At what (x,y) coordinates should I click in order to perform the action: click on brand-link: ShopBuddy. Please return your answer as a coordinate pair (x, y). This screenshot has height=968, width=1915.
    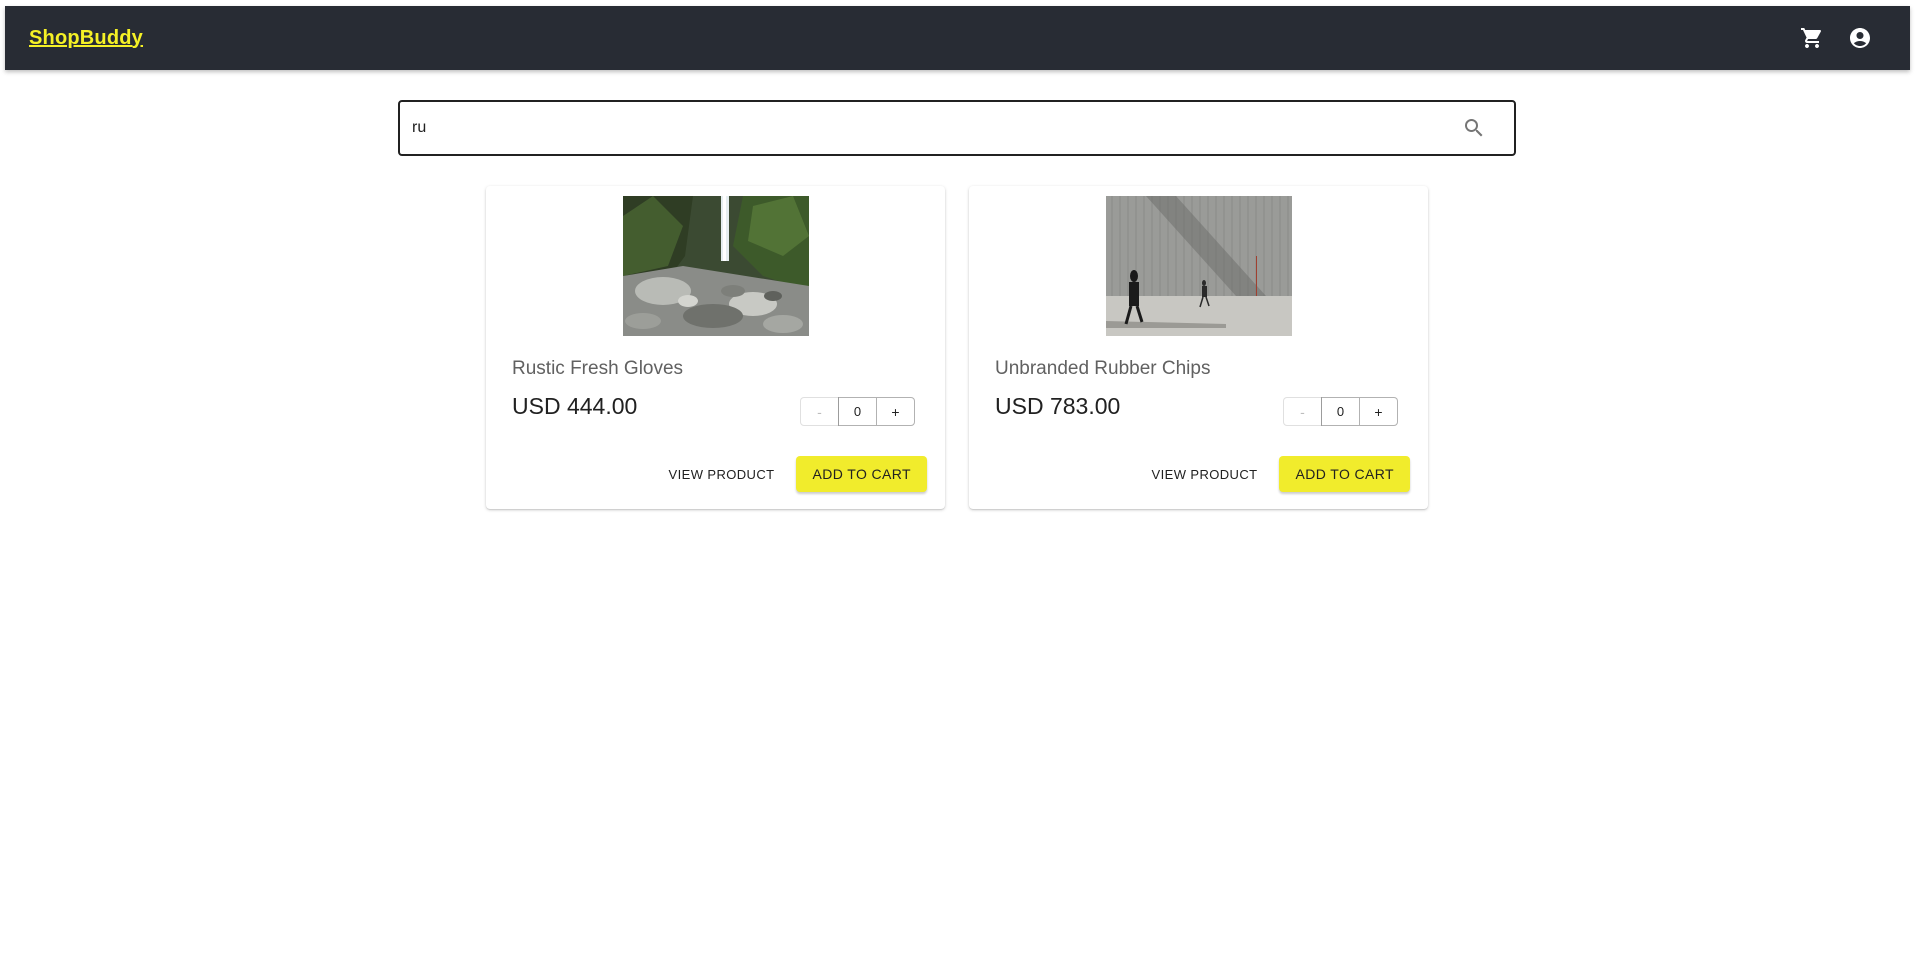
    Looking at the image, I should click on (86, 38).